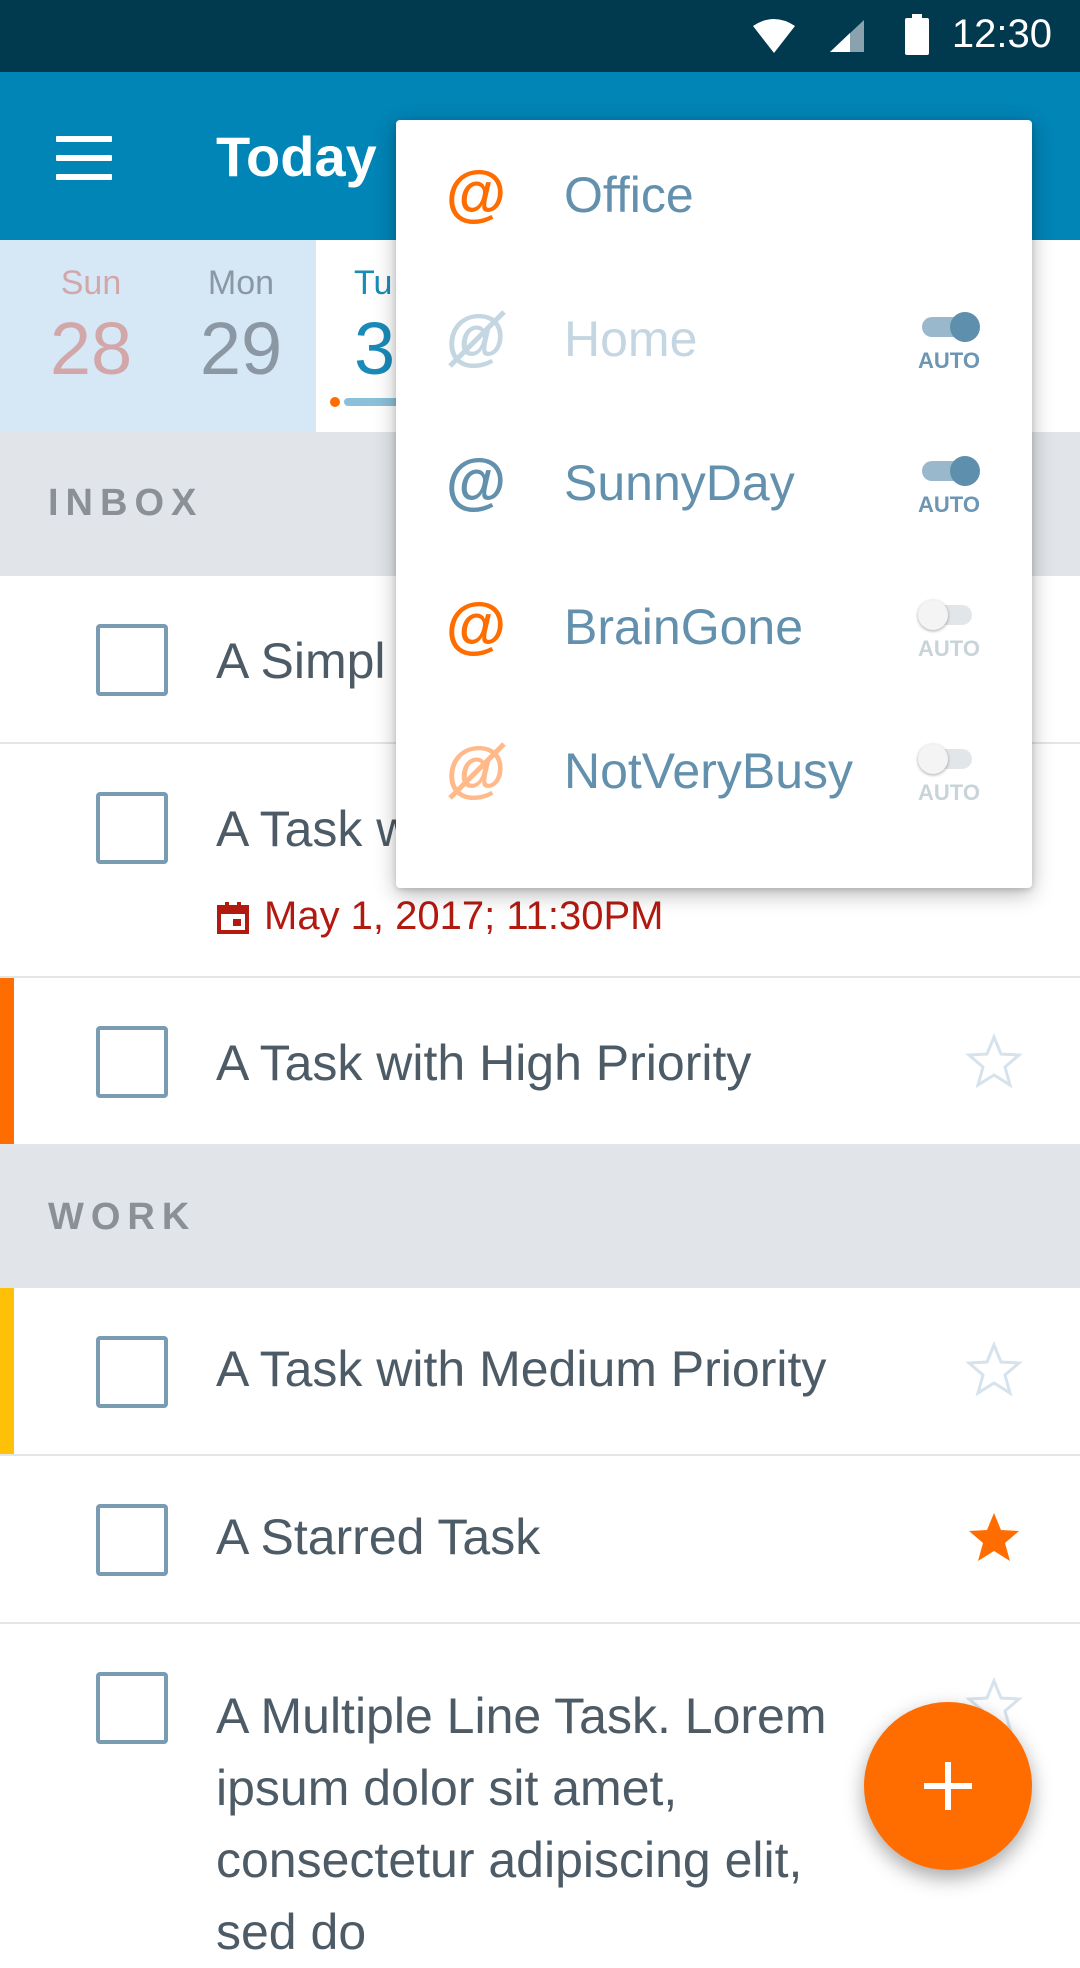 Image resolution: width=1080 pixels, height=1968 pixels. I want to click on calendar-icon, so click(233, 918).